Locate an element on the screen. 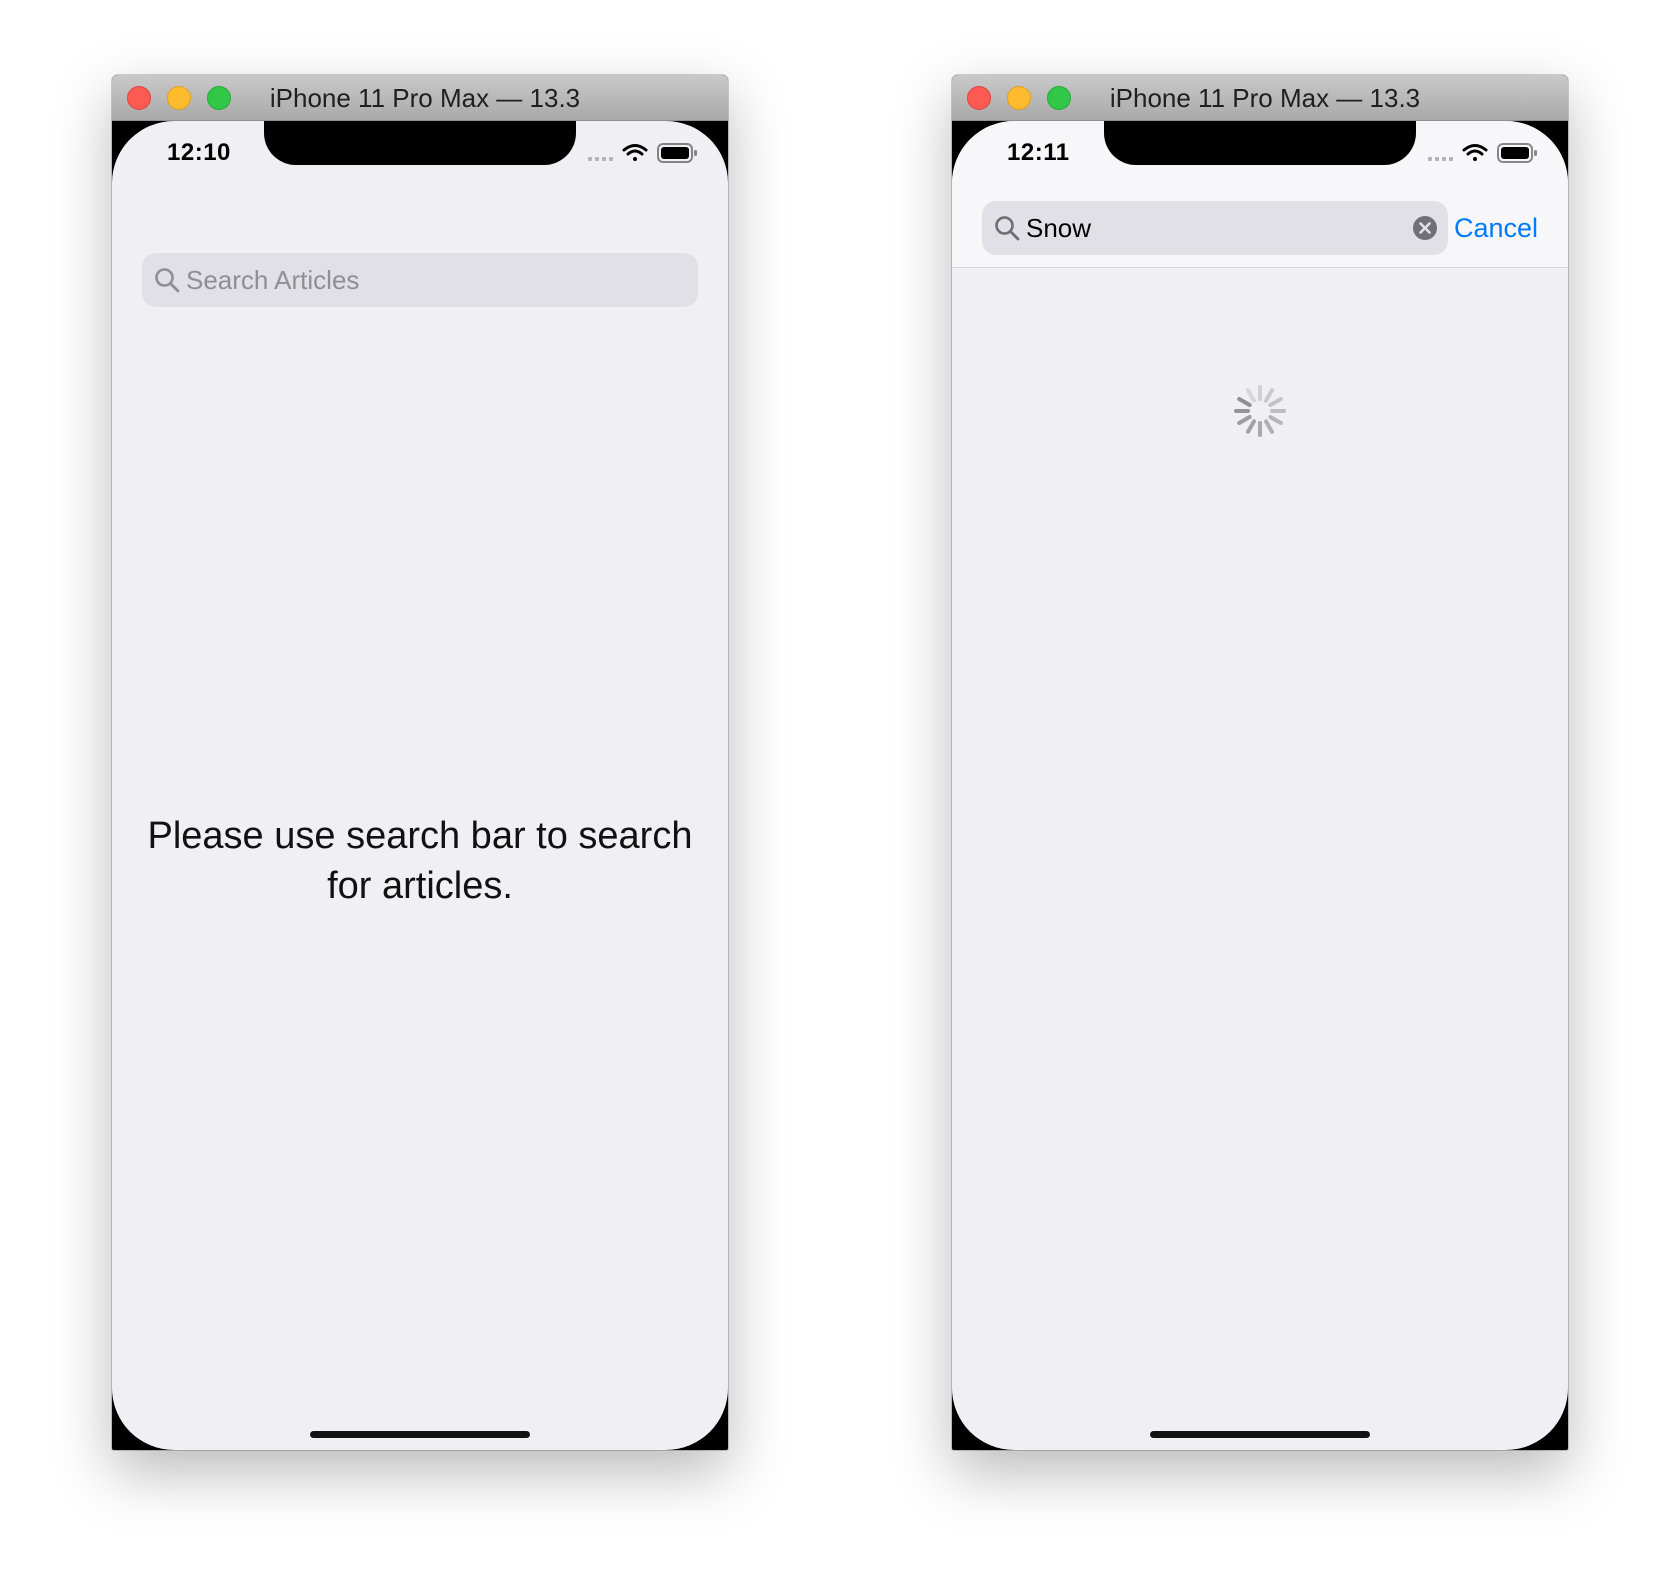  clear-text-icon is located at coordinates (1425, 228).